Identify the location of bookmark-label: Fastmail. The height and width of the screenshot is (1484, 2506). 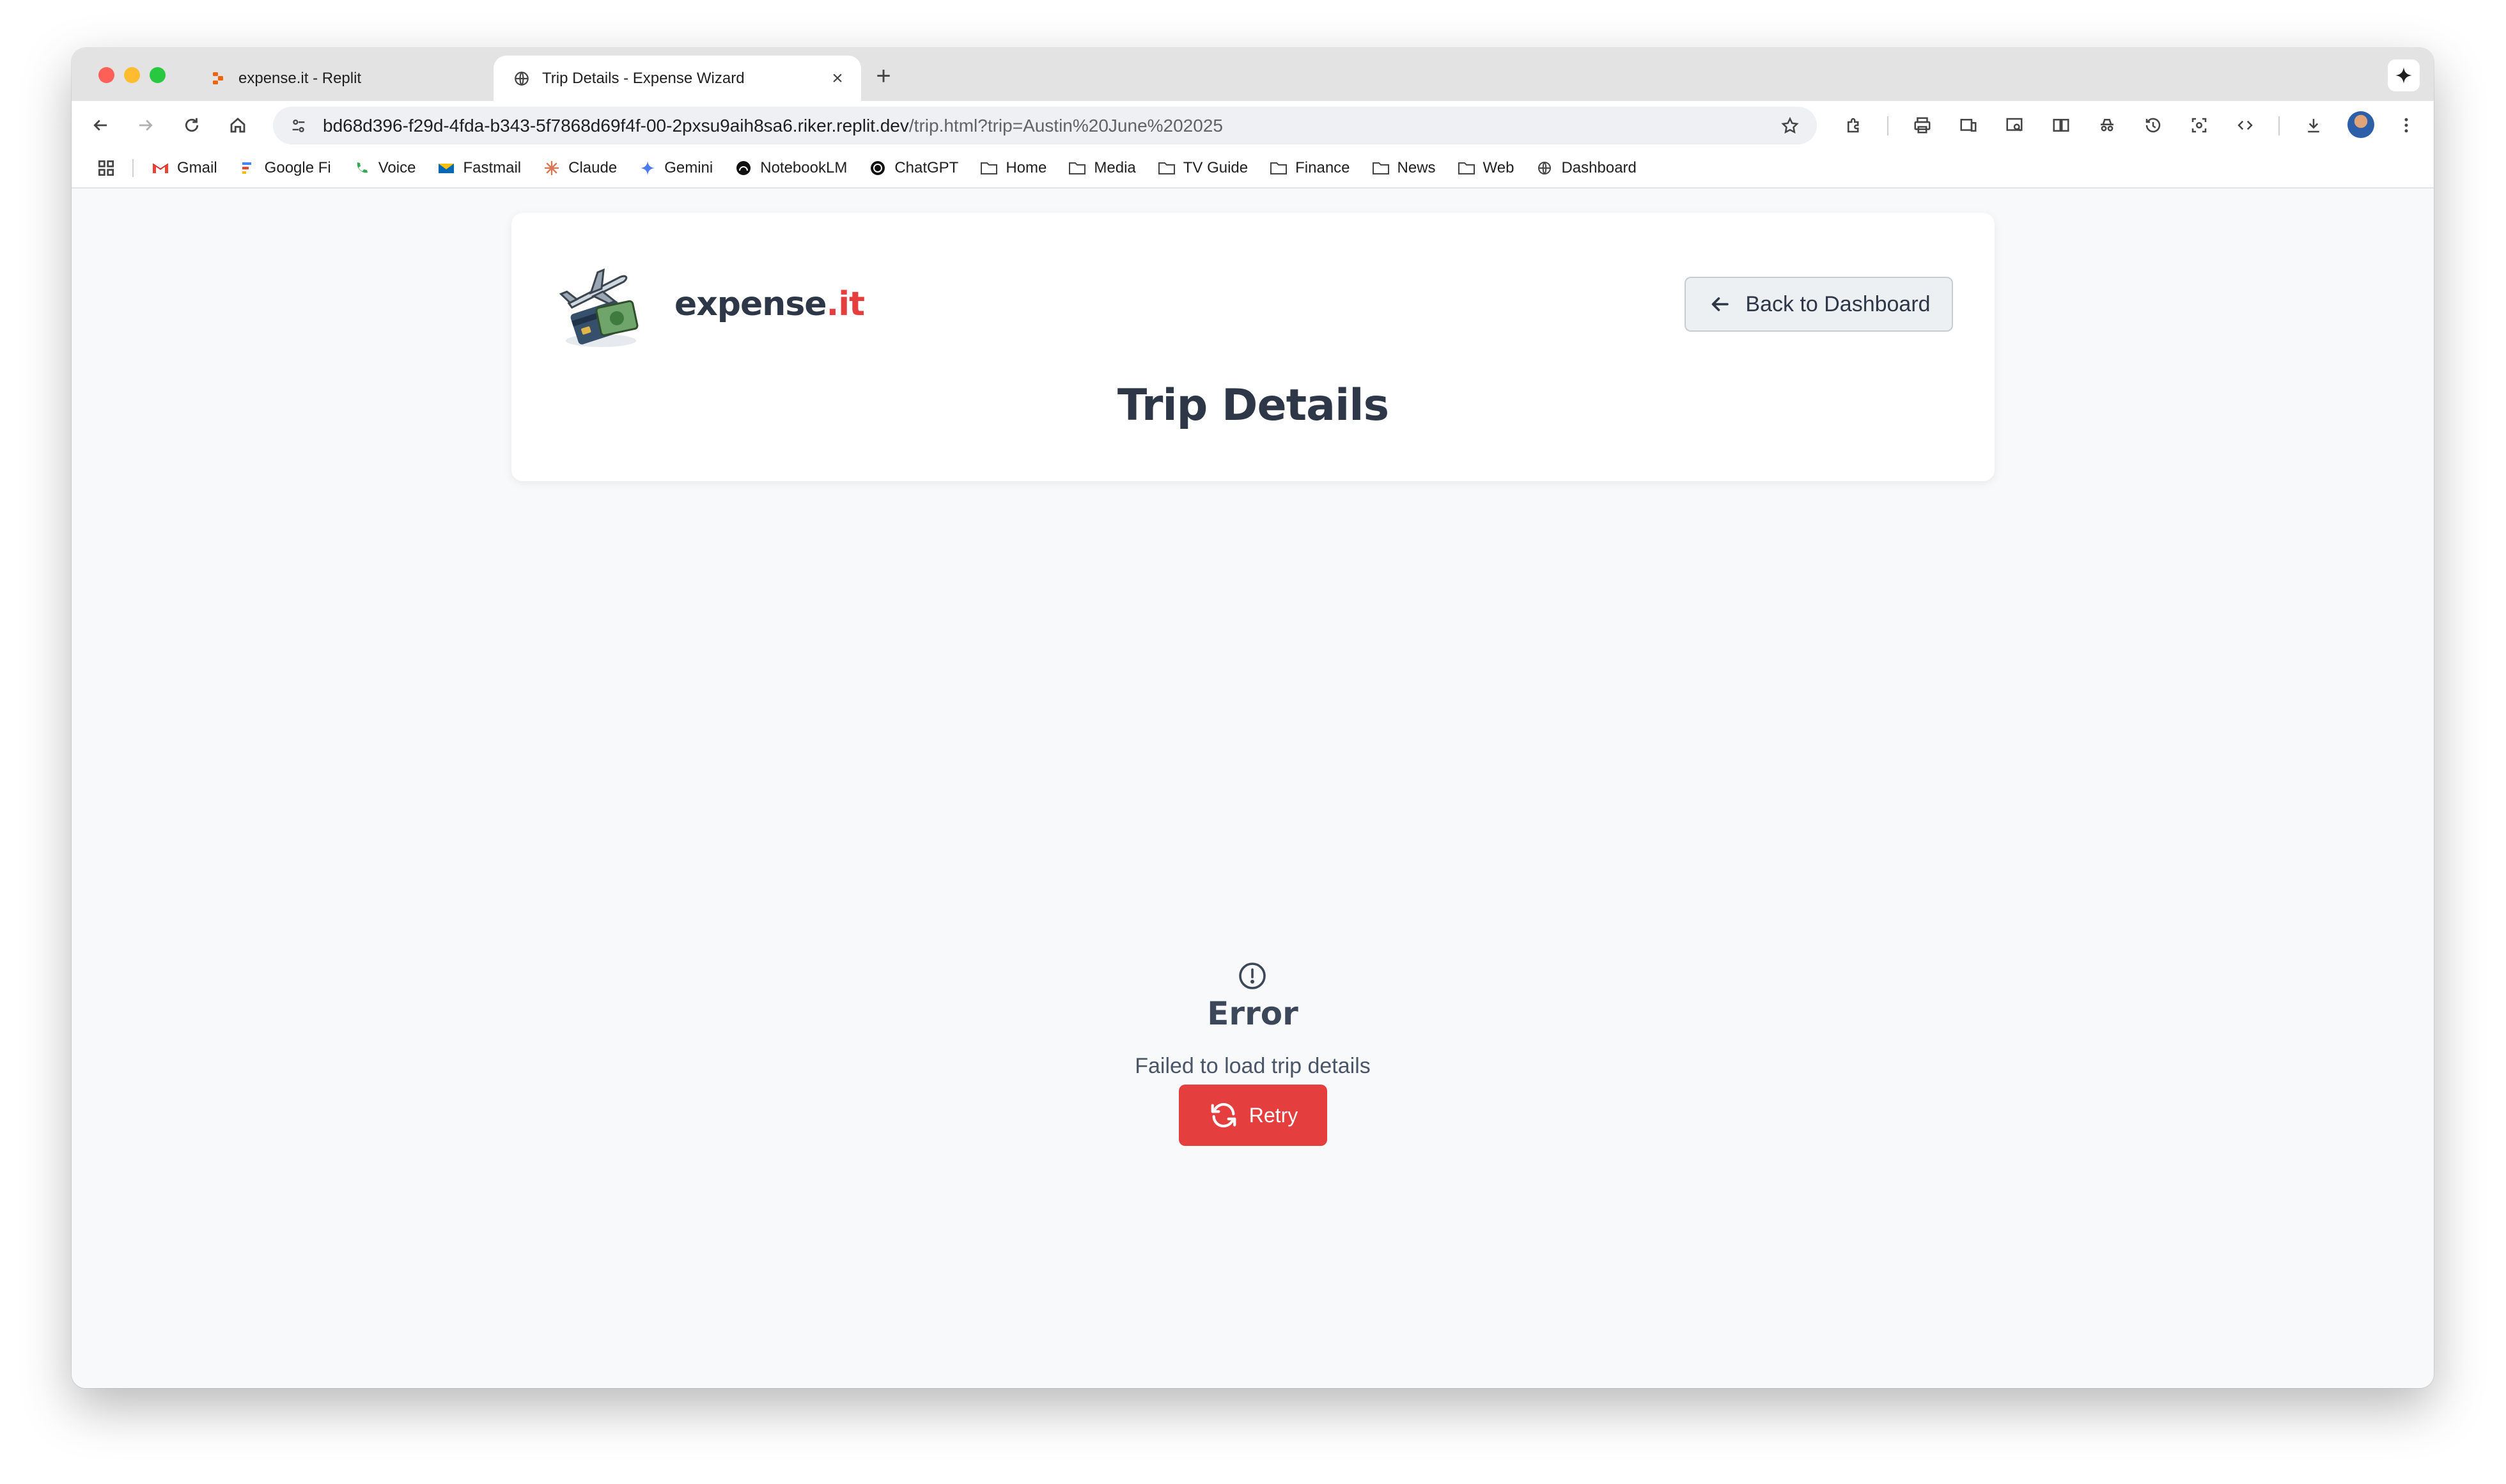
(492, 168).